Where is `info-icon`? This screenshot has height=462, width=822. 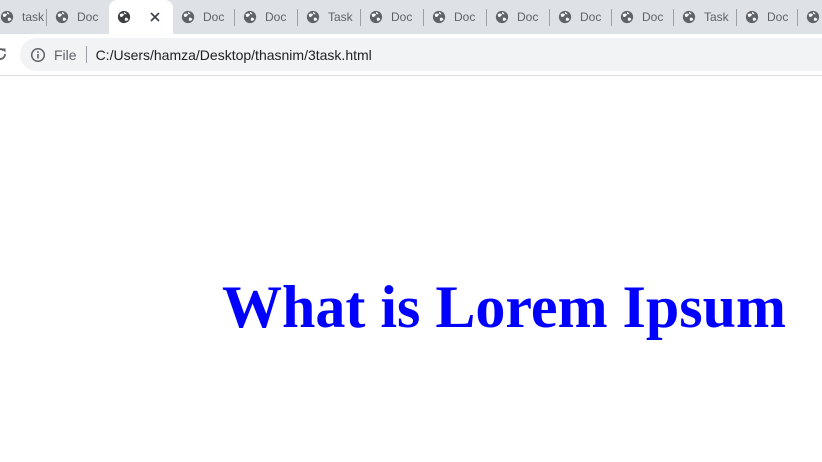 info-icon is located at coordinates (38, 55).